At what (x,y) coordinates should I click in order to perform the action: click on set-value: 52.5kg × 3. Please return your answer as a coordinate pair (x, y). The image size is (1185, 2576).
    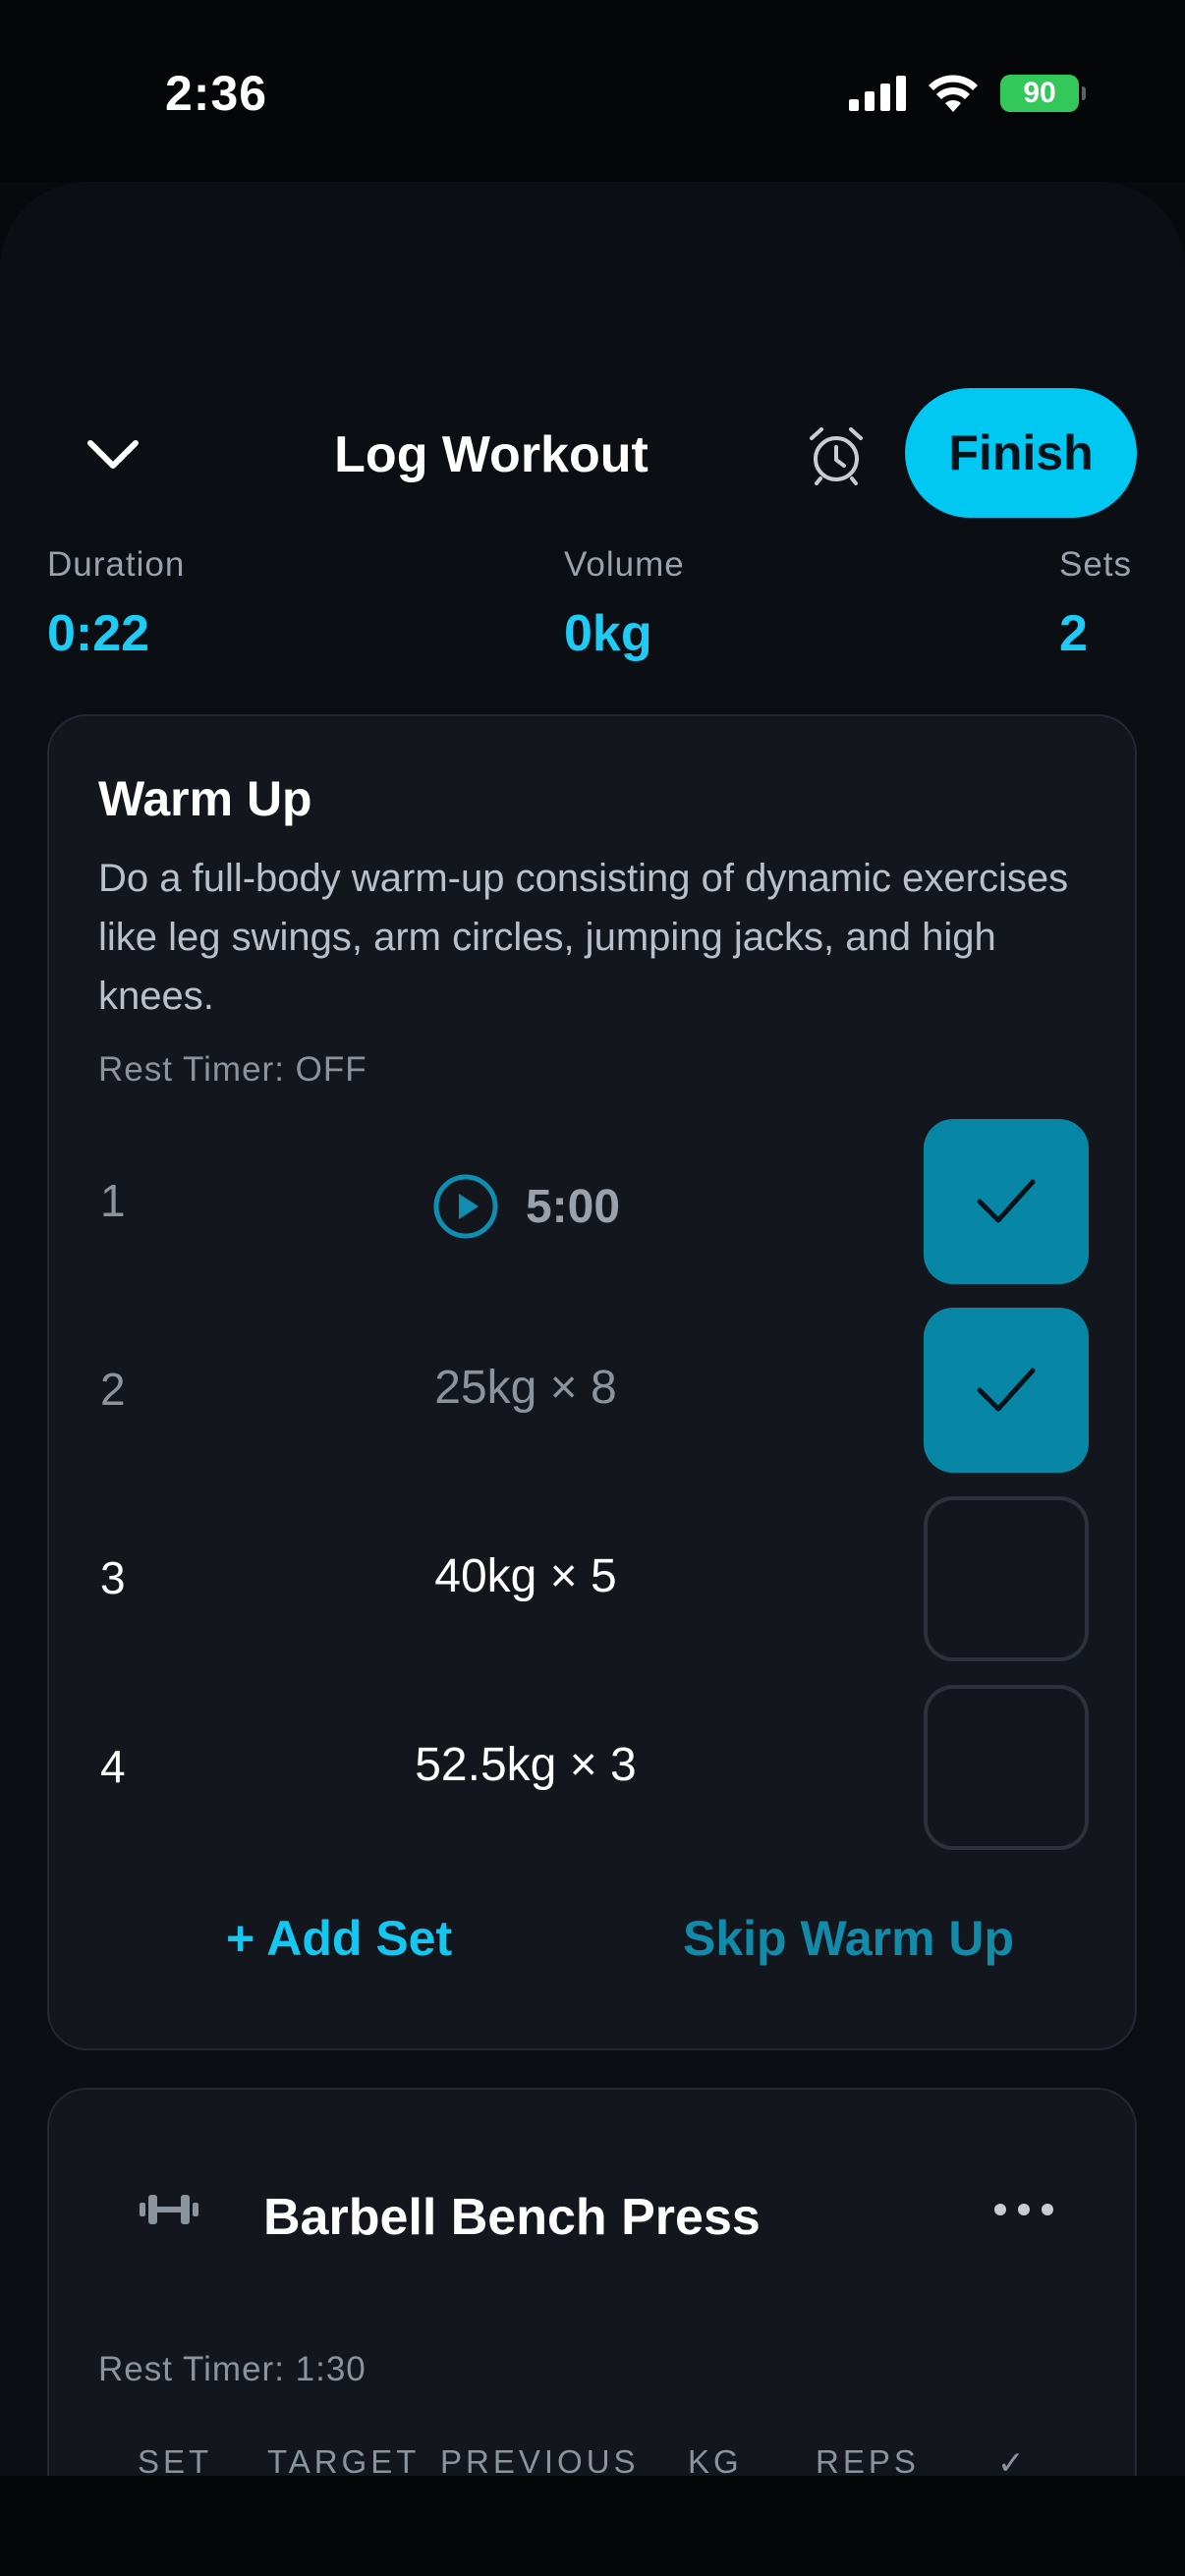
    Looking at the image, I should click on (526, 1765).